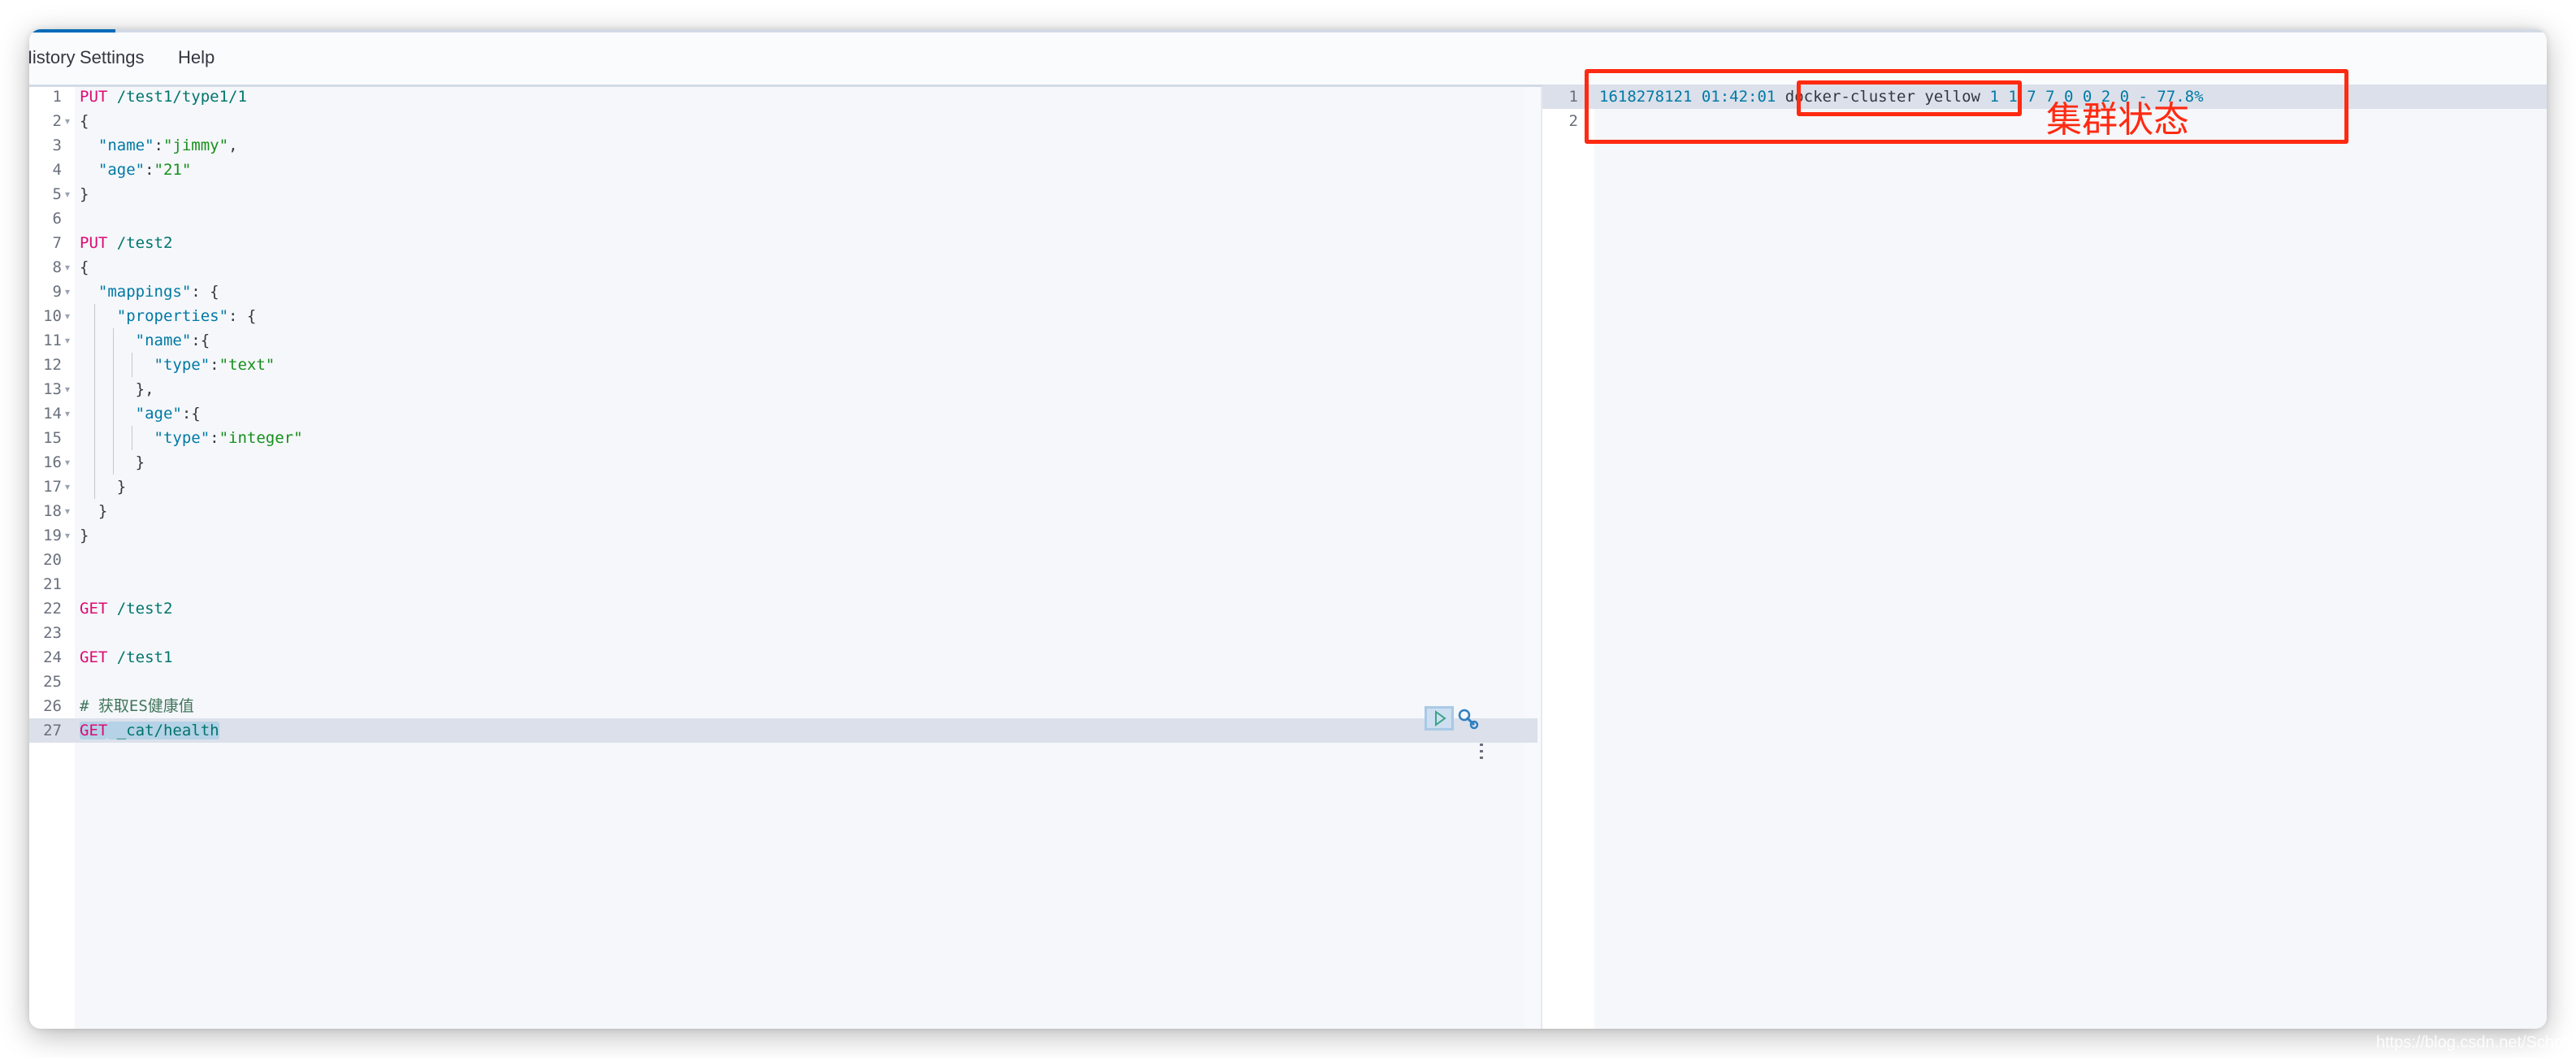 Image resolution: width=2576 pixels, height=1058 pixels. I want to click on watermark: https://blog.csdn.net/ScholarTan, so click(2476, 1042).